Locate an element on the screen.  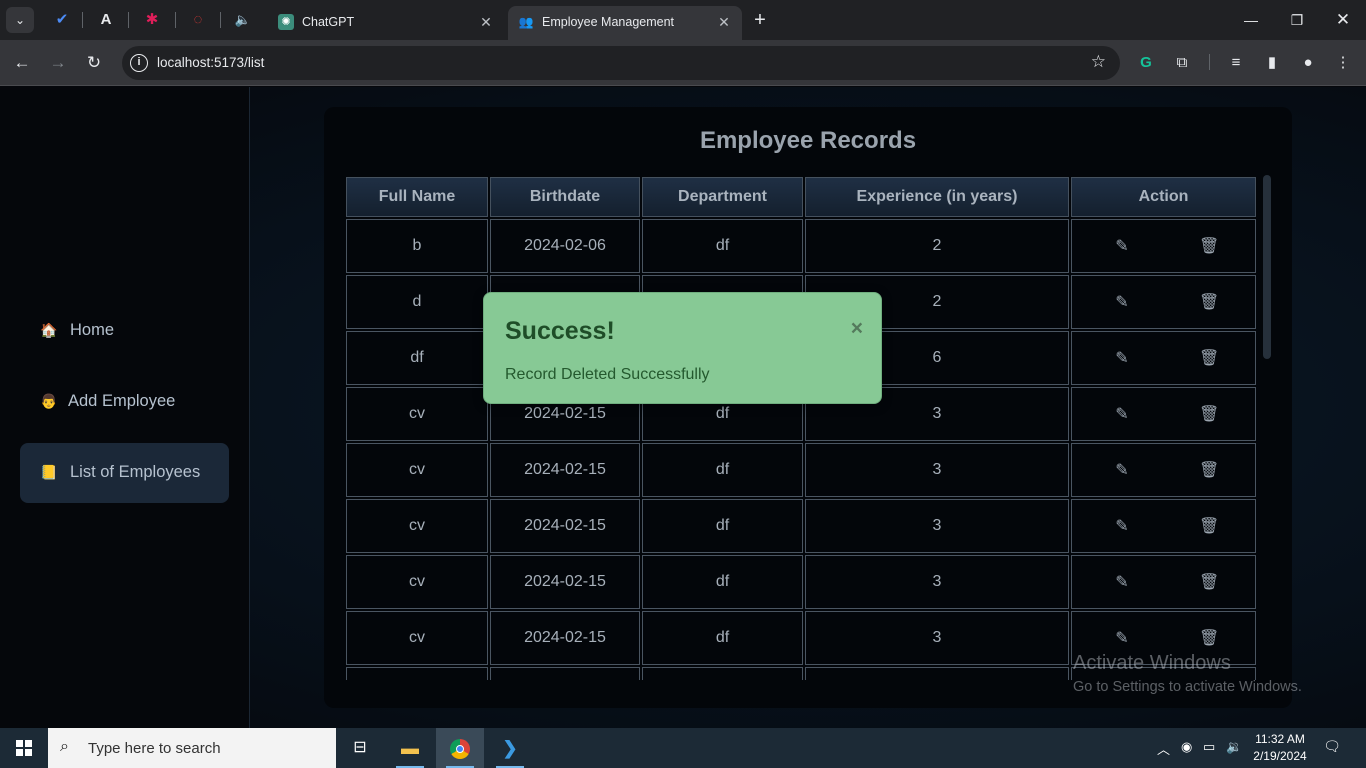
file-explorer-icon: ▬ is located at coordinates (410, 748).